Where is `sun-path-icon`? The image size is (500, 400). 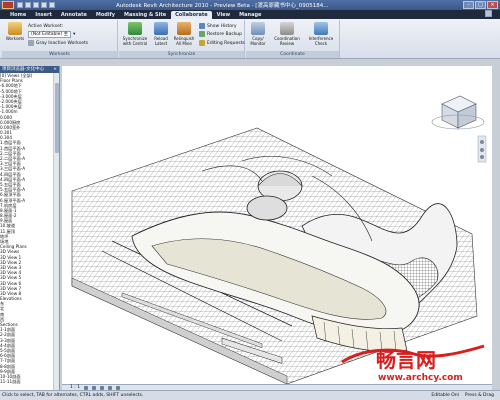
sun-path-icon is located at coordinates (102, 387).